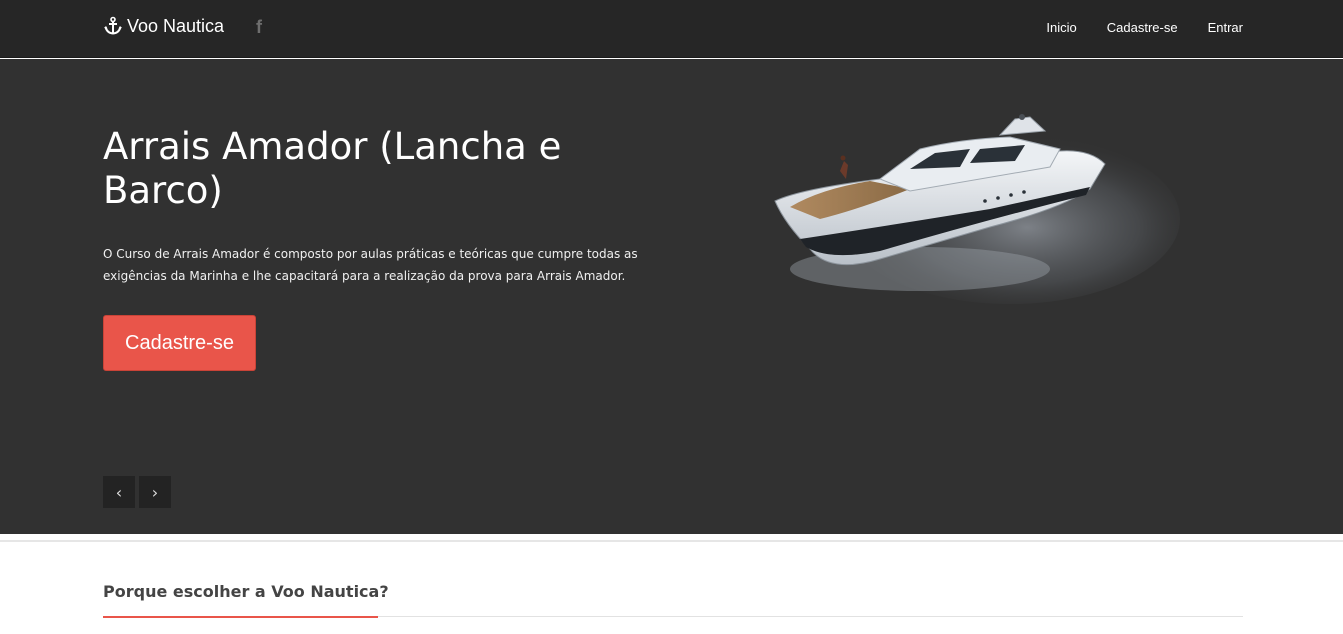  I want to click on top-navbar: Voo Nautica f Inicio Cadastre-se Entrar, so click(671, 29).